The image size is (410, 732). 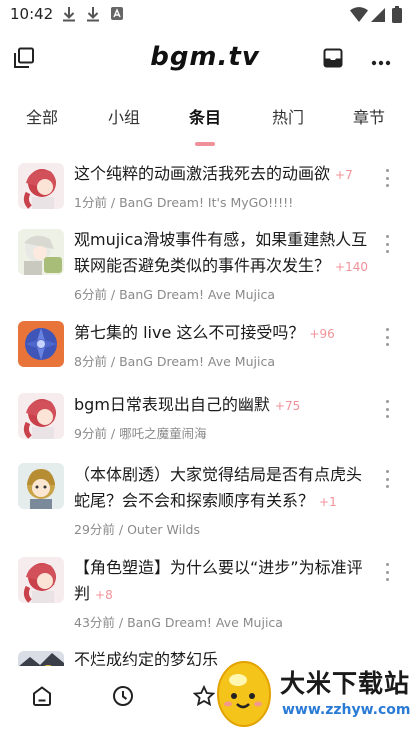 What do you see at coordinates (32, 14) in the screenshot?
I see `status-time: 10:42` at bounding box center [32, 14].